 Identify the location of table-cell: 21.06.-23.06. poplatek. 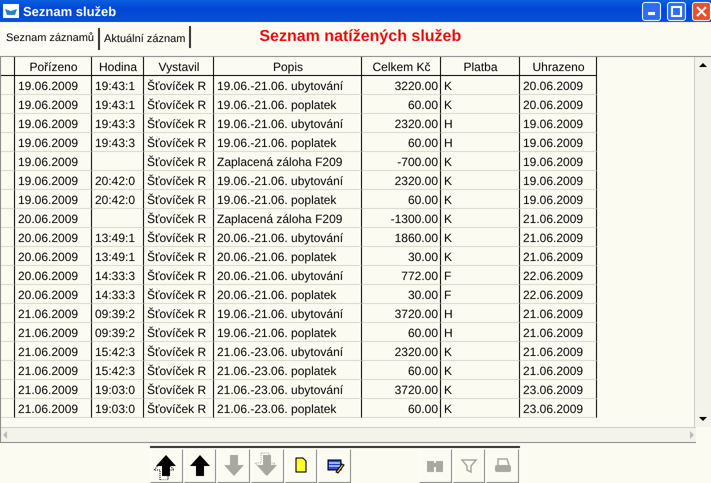
(288, 408).